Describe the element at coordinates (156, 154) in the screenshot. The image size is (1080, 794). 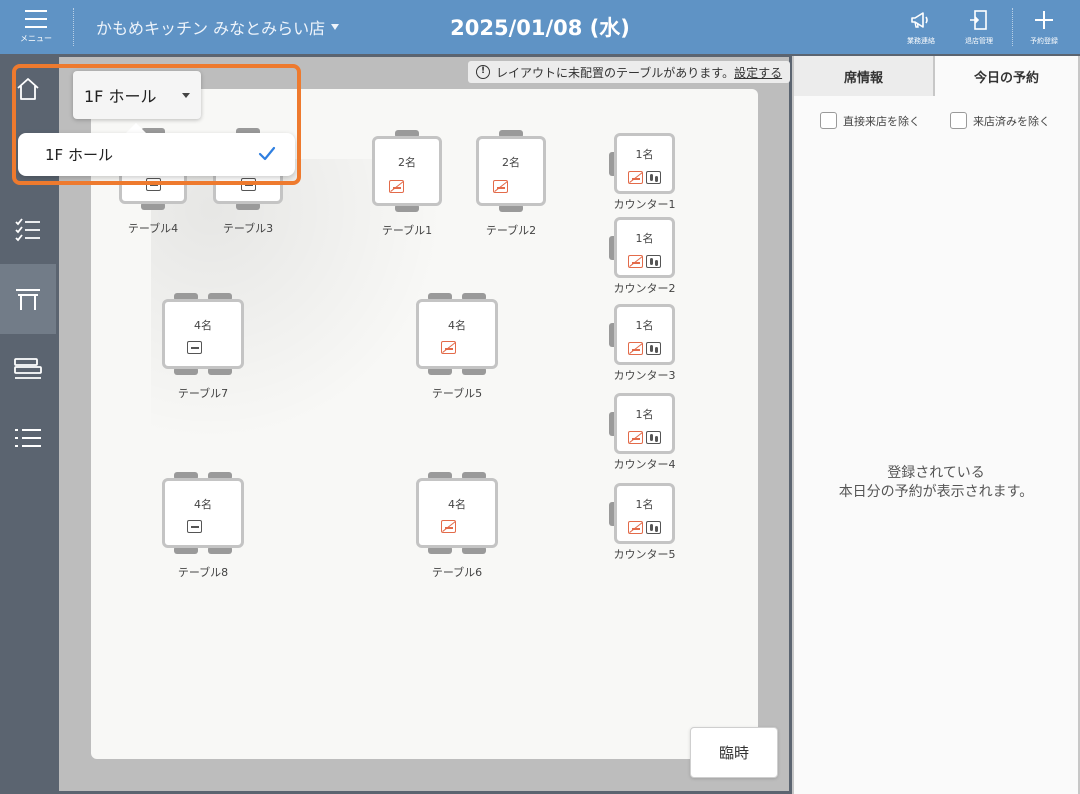
I see `floor-option: 1F ホール` at that location.